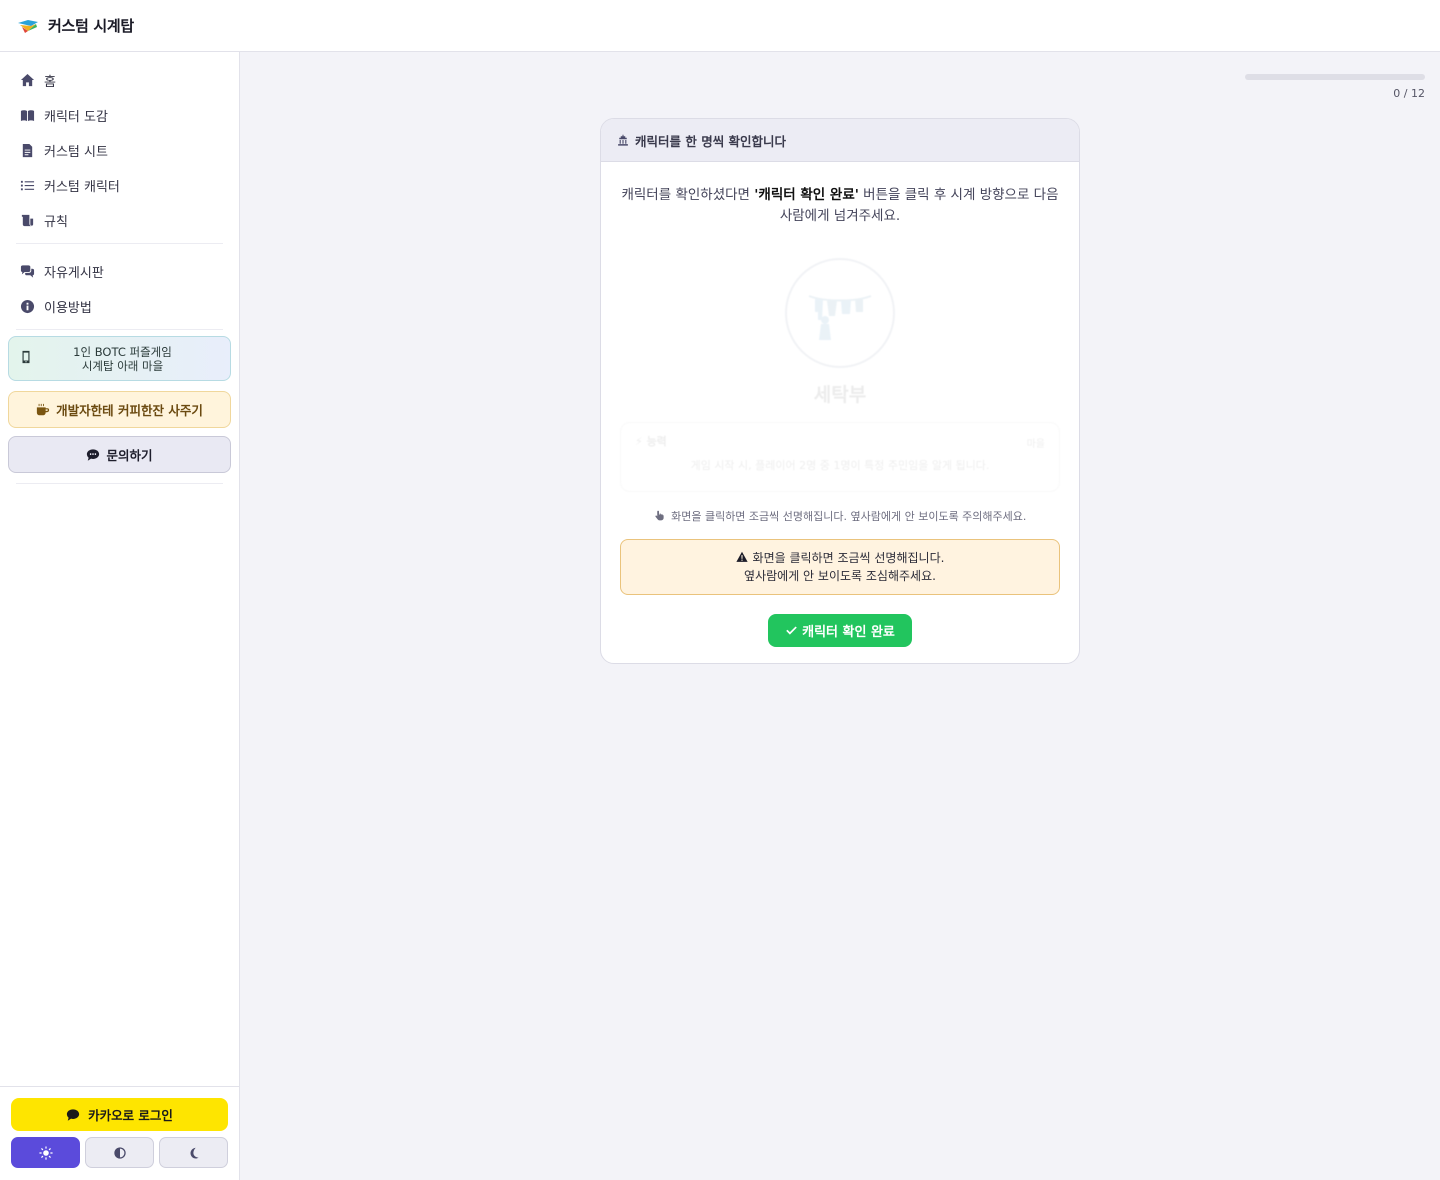  I want to click on list-icon, so click(27, 185).